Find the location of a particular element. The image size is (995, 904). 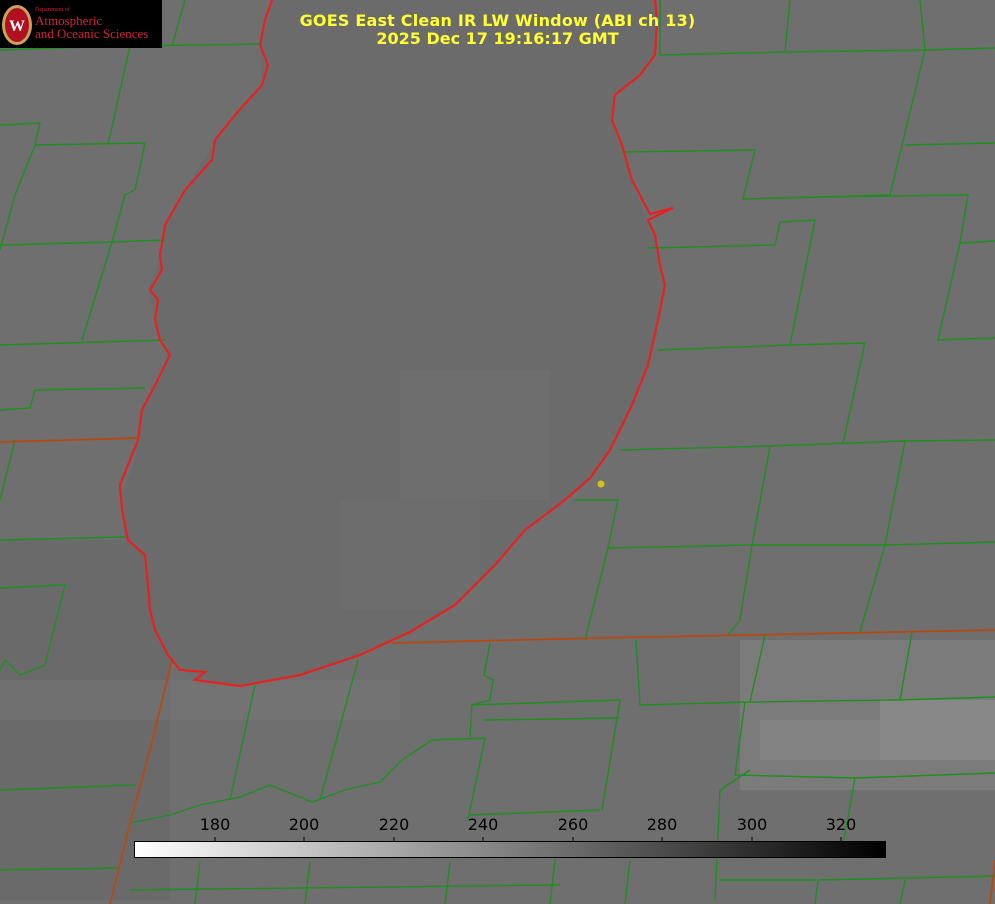

yellow-dot is located at coordinates (601, 484).